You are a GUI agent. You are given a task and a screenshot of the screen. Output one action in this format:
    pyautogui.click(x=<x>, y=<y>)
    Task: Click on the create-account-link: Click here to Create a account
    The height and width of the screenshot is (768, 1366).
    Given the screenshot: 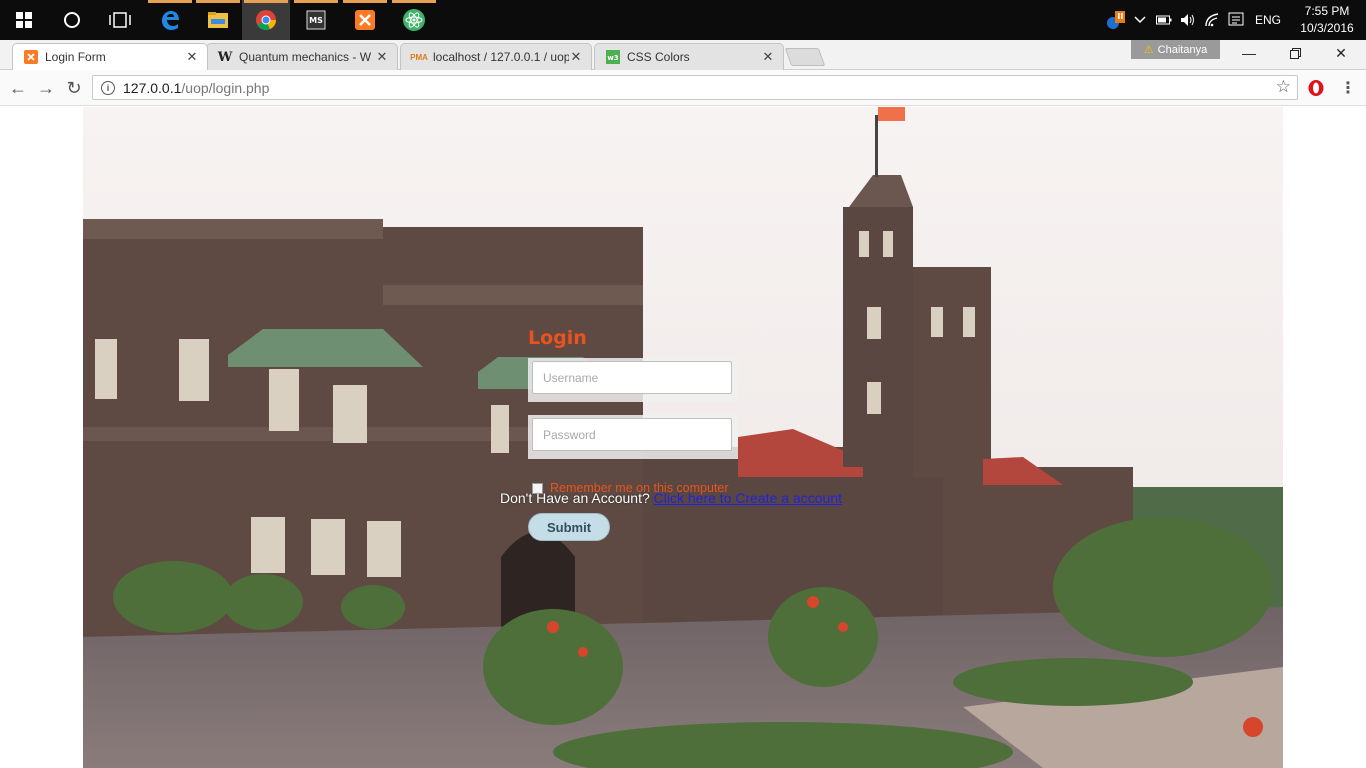 What is the action you would take?
    pyautogui.click(x=748, y=498)
    